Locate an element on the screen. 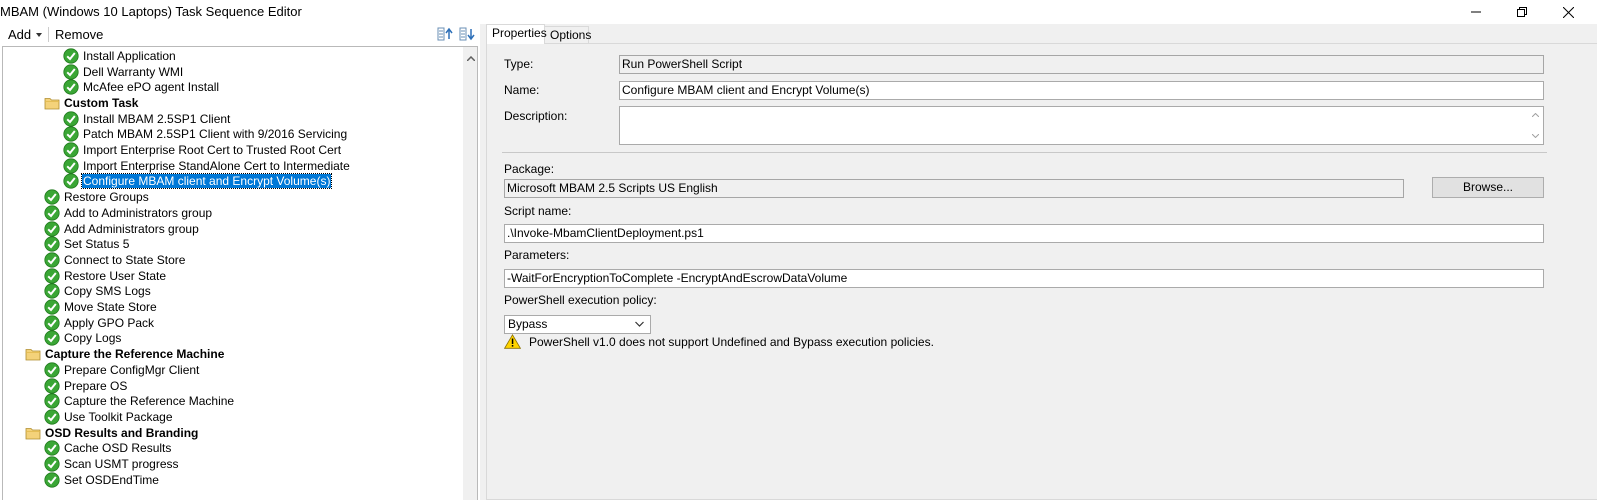  tree-step: Copy SMS Logs is located at coordinates (98, 291).